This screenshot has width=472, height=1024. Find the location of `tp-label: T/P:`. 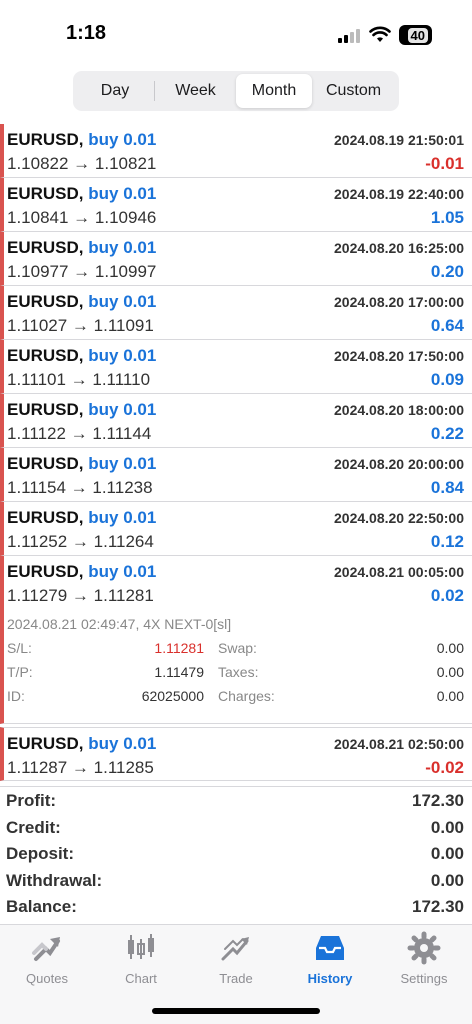

tp-label: T/P: is located at coordinates (20, 672).